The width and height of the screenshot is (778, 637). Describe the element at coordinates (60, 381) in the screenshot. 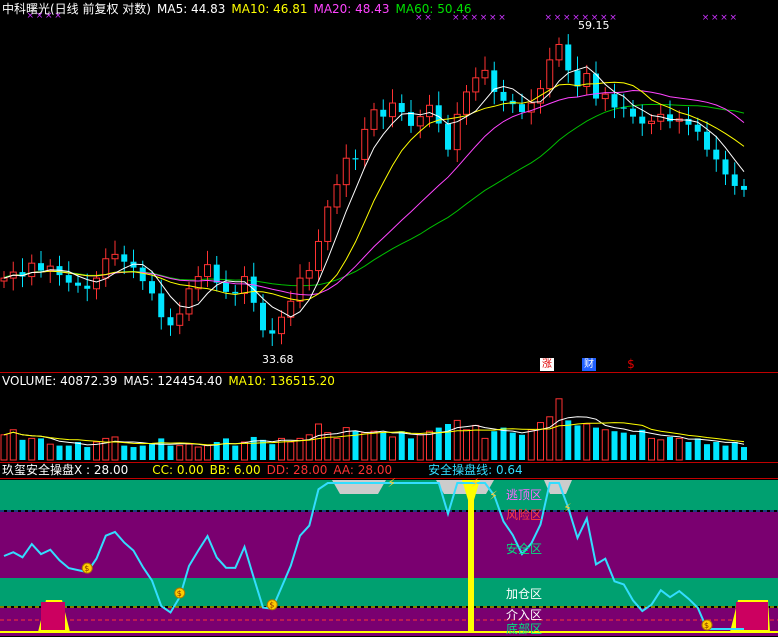

I see `volume-readout: VOLUME: 40872.39` at that location.